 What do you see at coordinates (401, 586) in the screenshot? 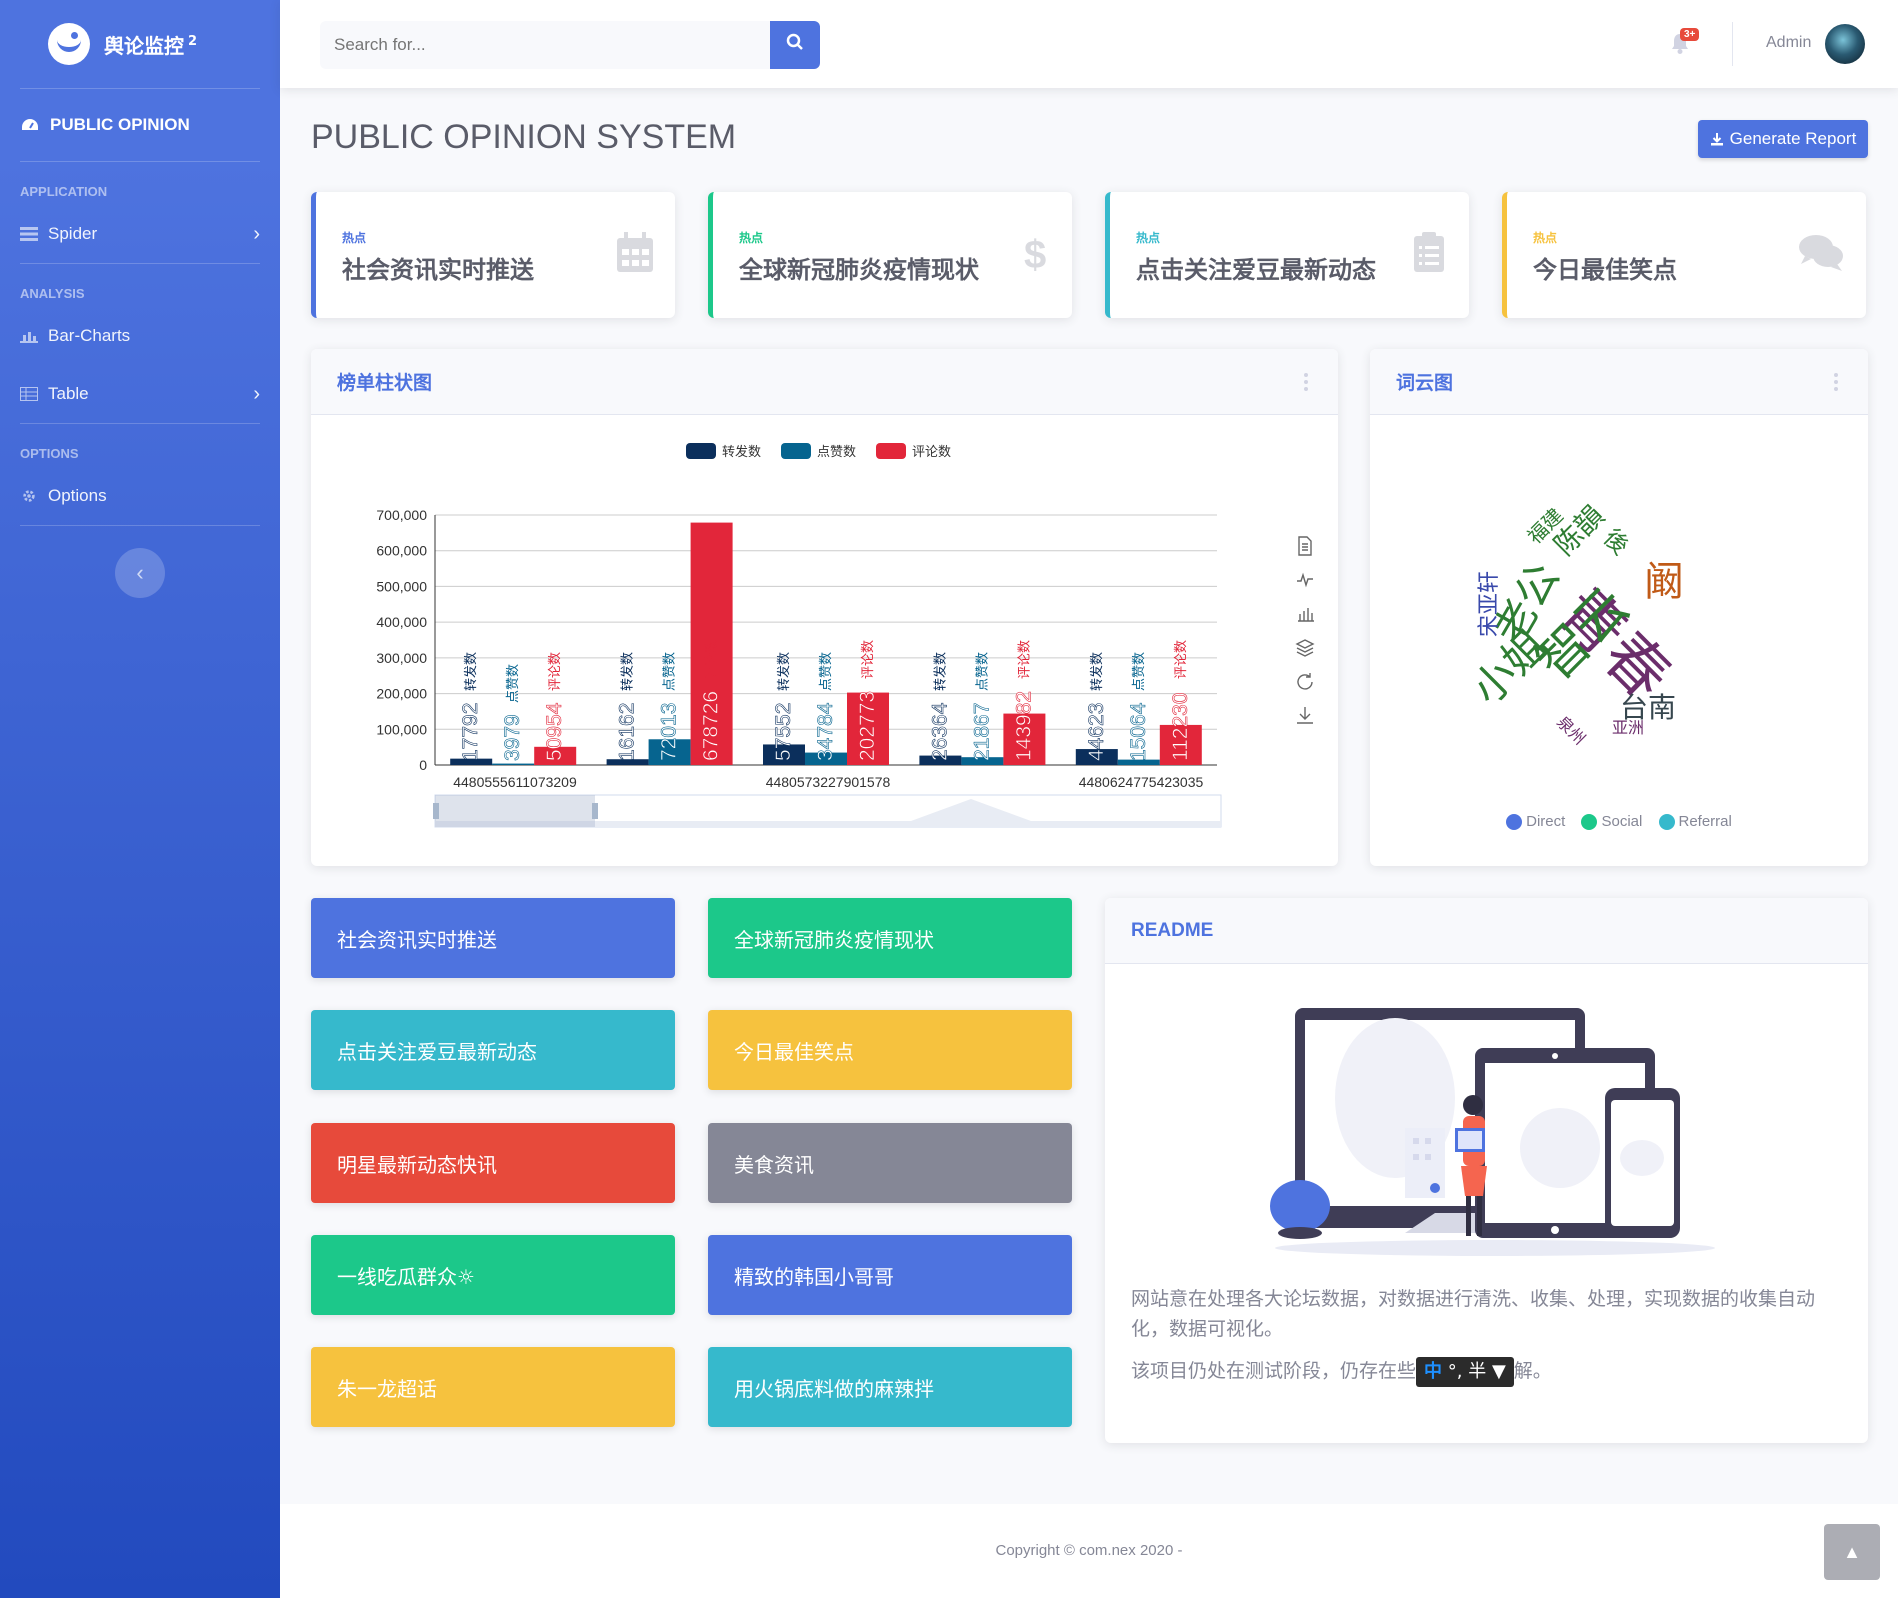
I see `y-tick-label: 500,000` at bounding box center [401, 586].